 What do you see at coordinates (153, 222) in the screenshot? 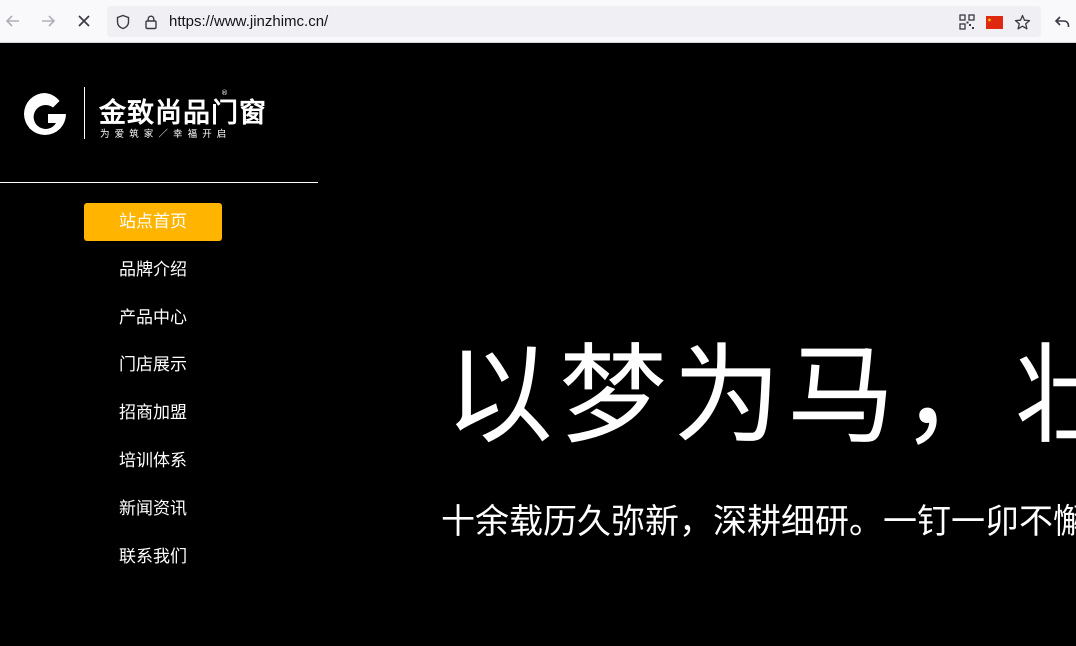
I see `menu-item-home: 站点首页` at bounding box center [153, 222].